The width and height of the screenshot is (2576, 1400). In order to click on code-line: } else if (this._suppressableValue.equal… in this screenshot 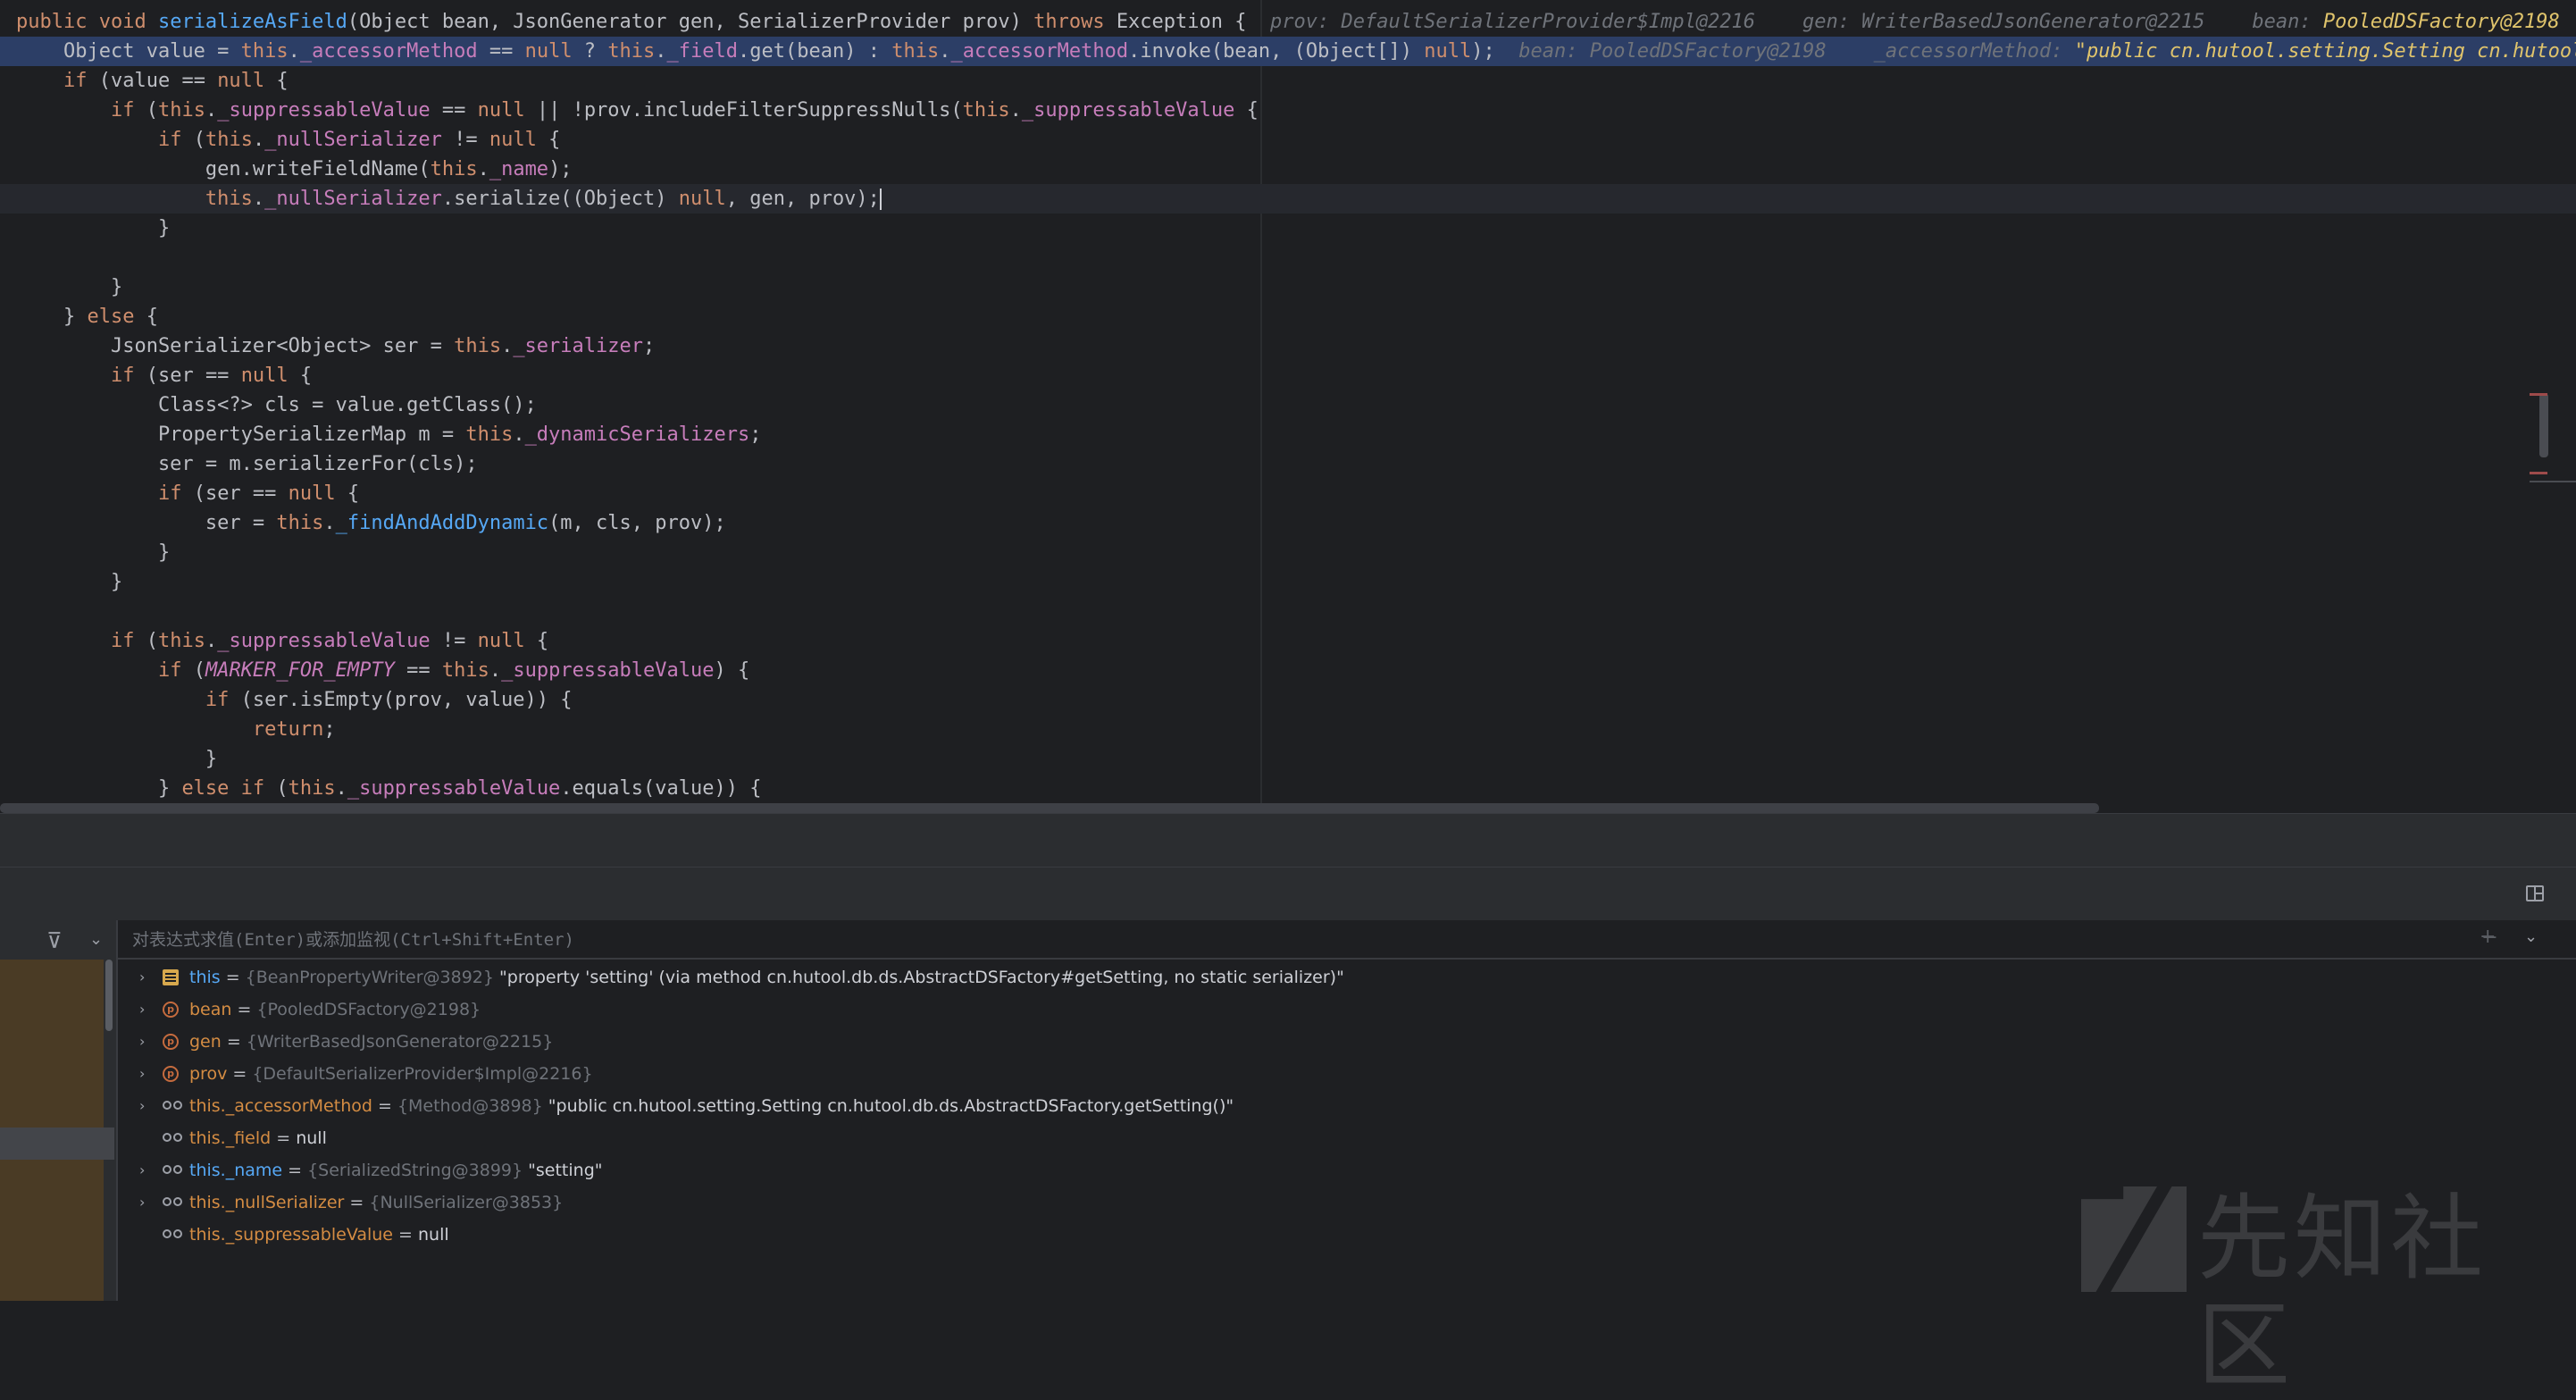, I will do `click(1288, 788)`.